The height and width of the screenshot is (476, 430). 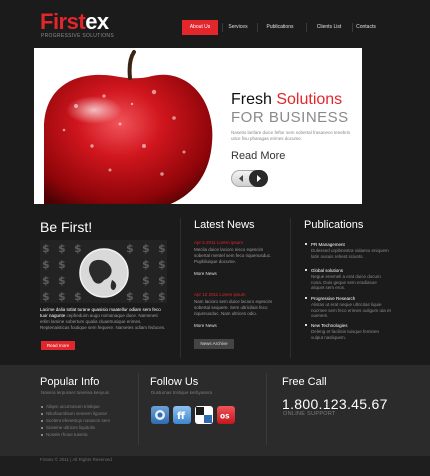 What do you see at coordinates (327, 270) in the screenshot?
I see `publication-title: Global solutions` at bounding box center [327, 270].